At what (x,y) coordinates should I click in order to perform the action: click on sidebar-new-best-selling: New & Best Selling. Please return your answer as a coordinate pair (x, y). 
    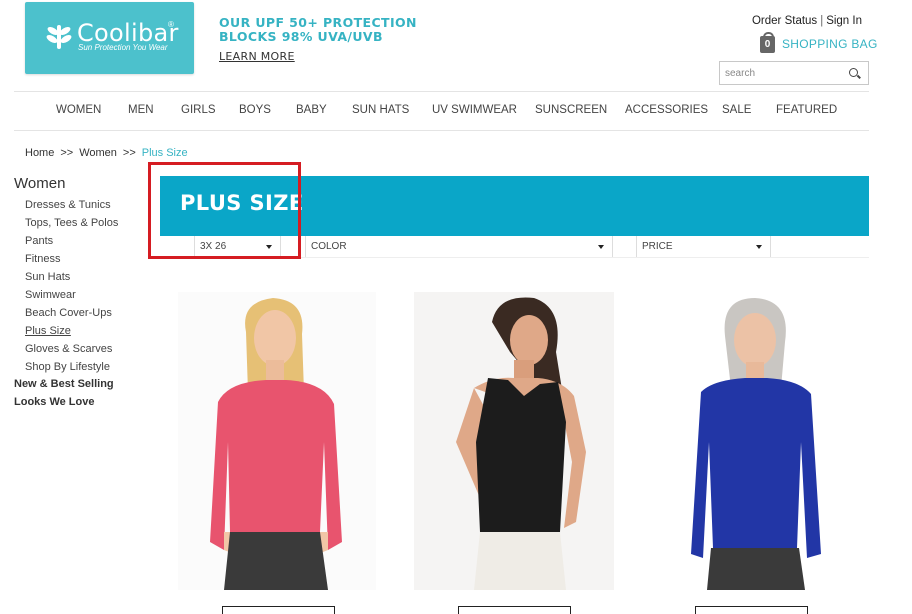
    Looking at the image, I should click on (64, 384).